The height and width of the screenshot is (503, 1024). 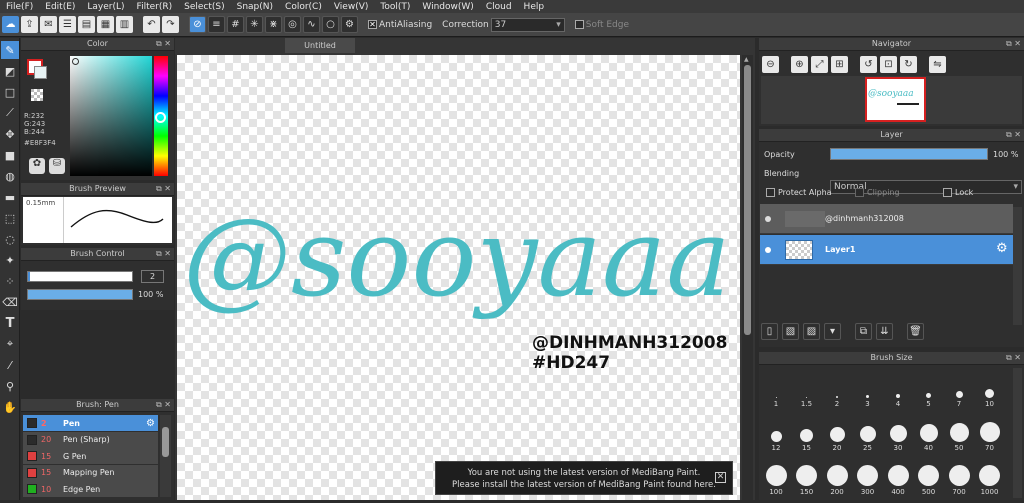 What do you see at coordinates (929, 432) in the screenshot?
I see `brush-size-option: 40` at bounding box center [929, 432].